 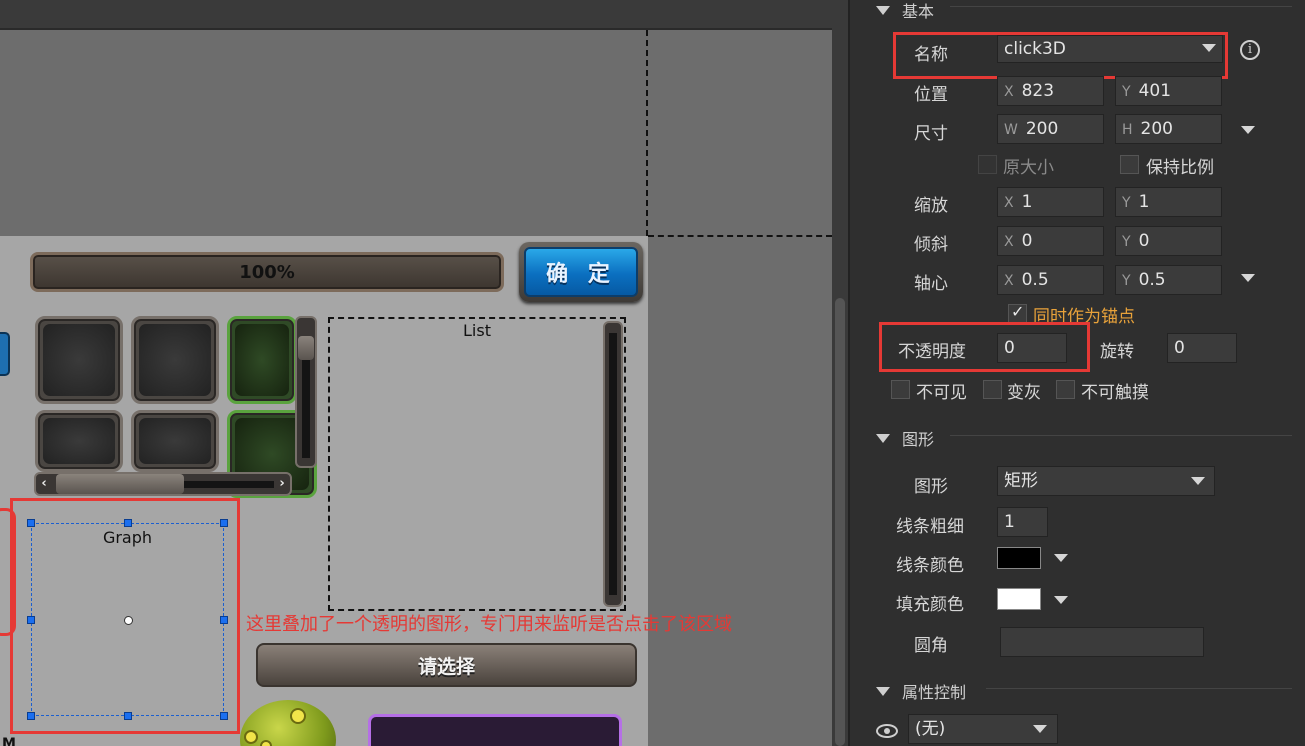 I want to click on section-shape-title: 图形, so click(x=918, y=439).